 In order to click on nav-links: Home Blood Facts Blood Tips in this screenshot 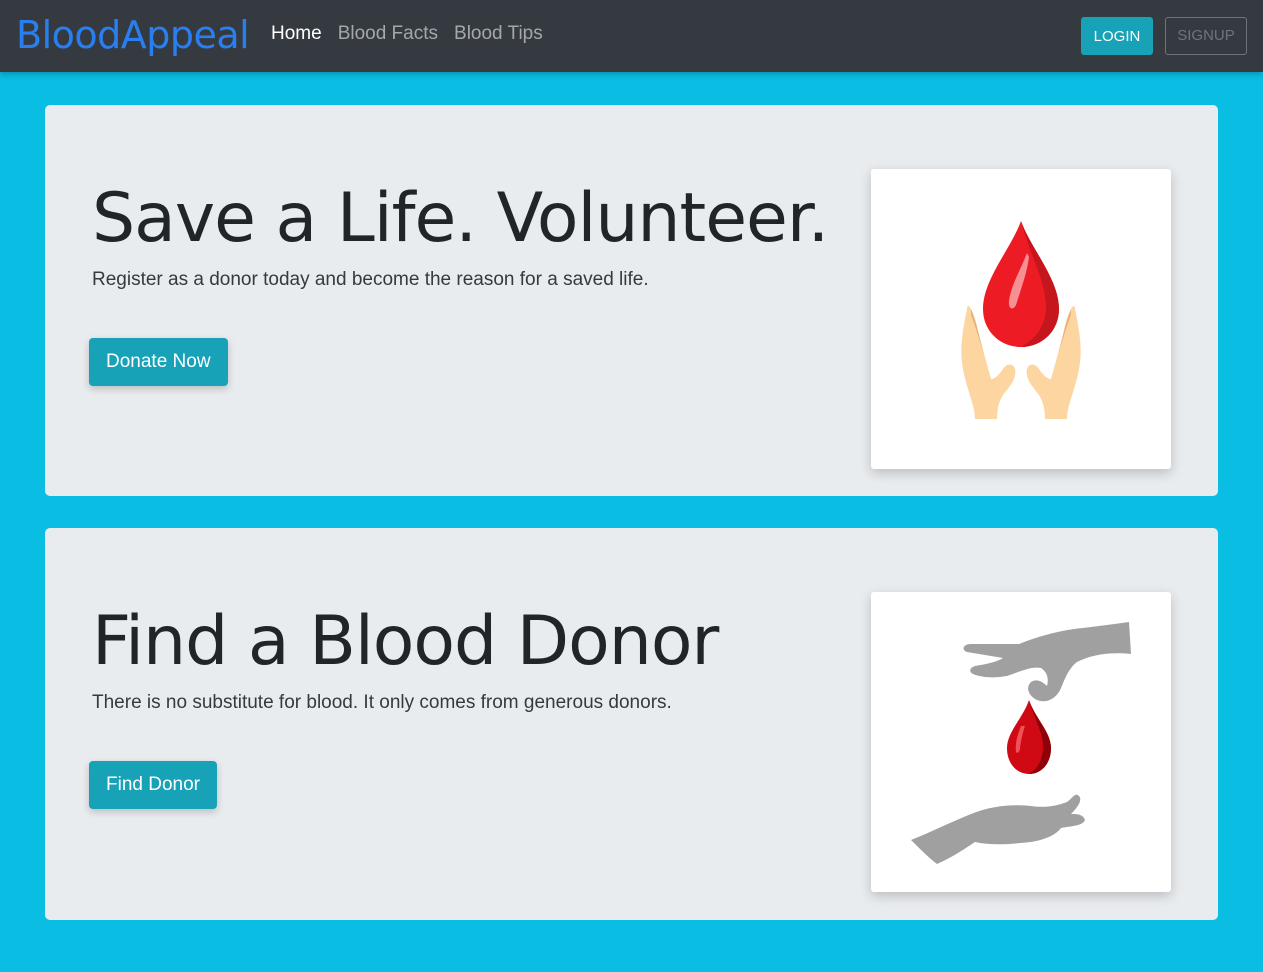, I will do `click(415, 34)`.